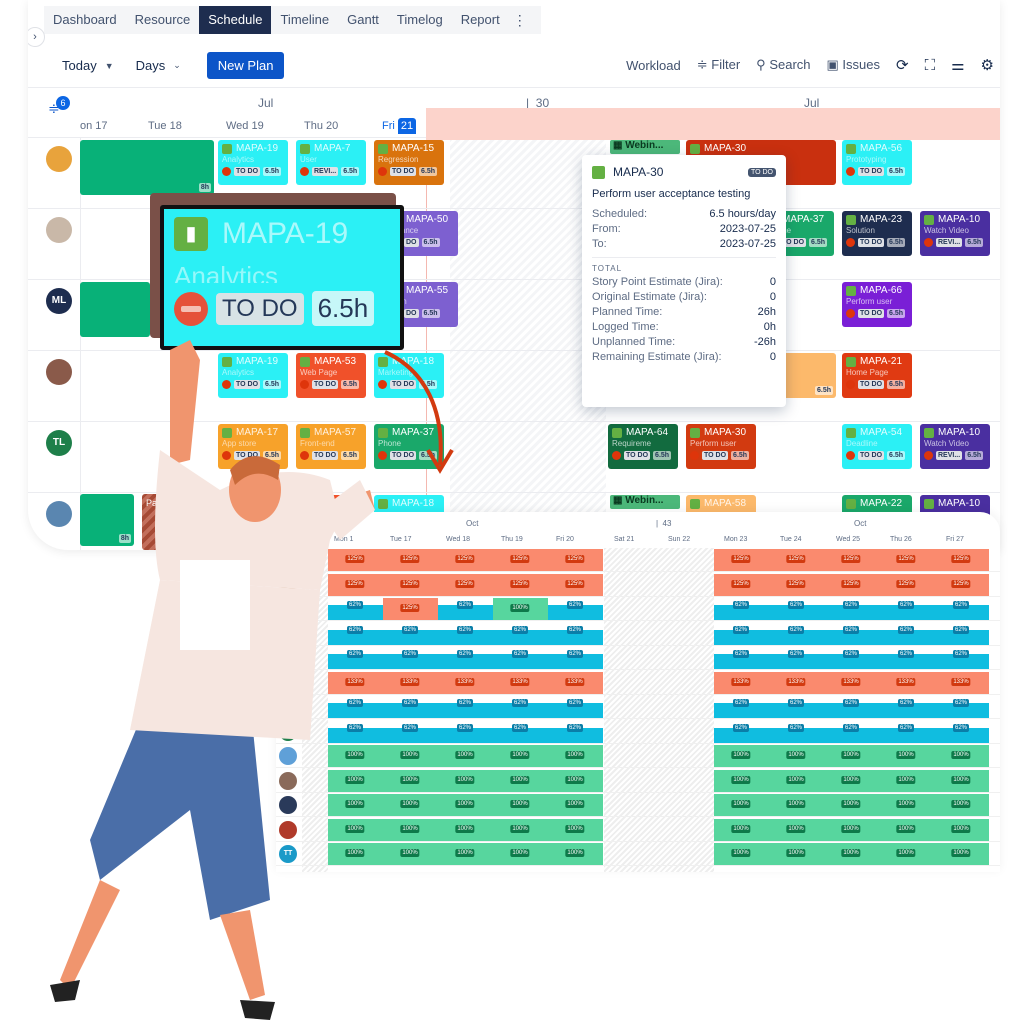 The image size is (1024, 1024). I want to click on new-plan-button: New Plan, so click(245, 65).